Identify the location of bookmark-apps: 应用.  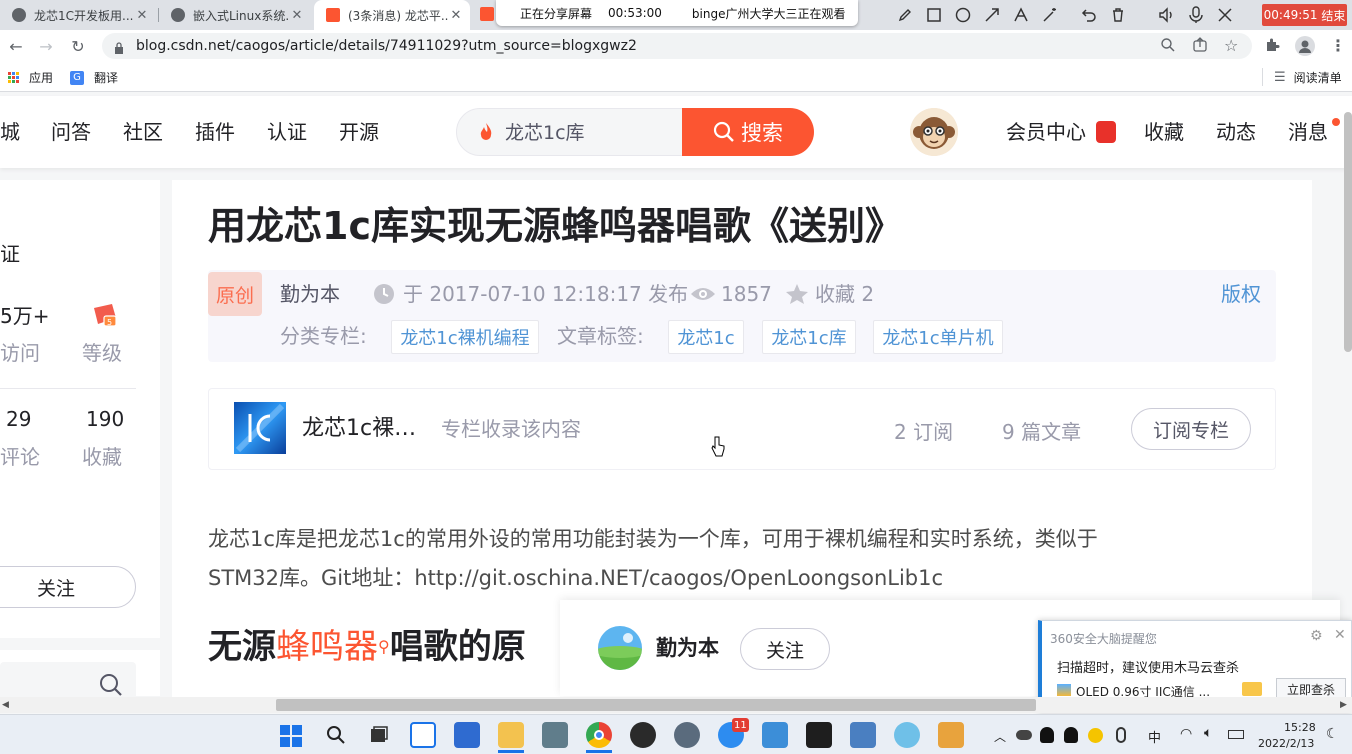
(30, 77).